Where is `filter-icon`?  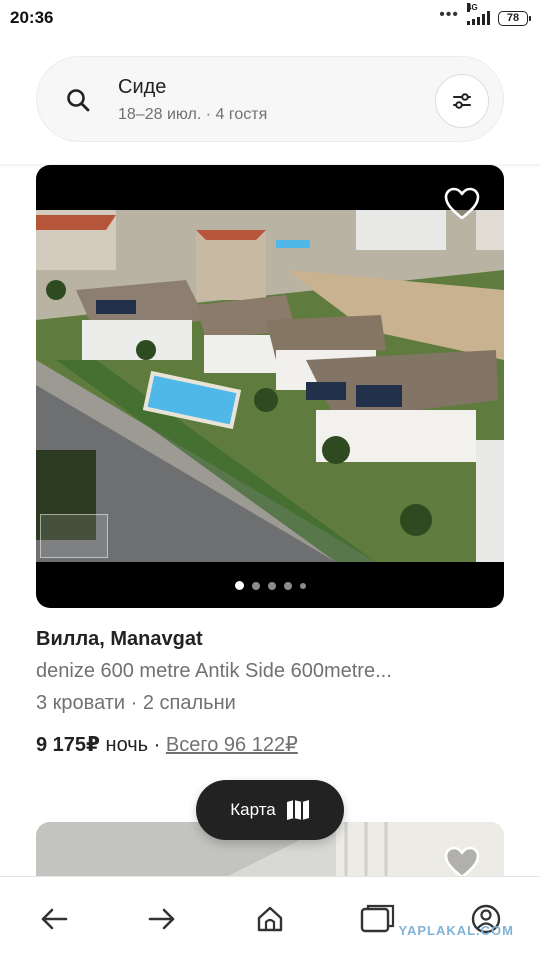
filter-icon is located at coordinates (462, 101).